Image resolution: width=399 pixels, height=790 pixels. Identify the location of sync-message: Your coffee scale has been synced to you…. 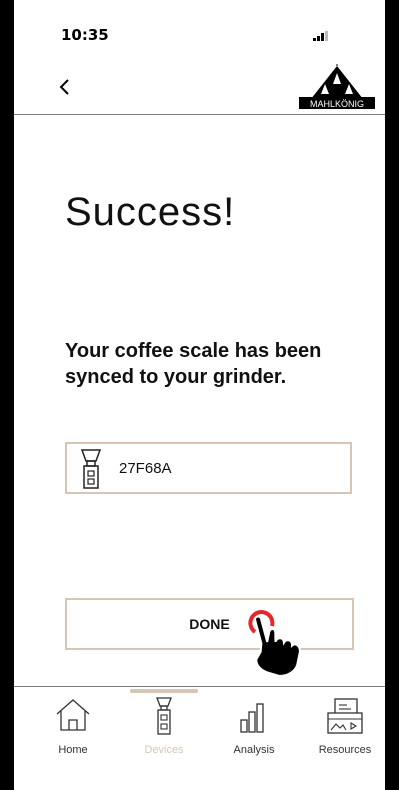
(193, 364).